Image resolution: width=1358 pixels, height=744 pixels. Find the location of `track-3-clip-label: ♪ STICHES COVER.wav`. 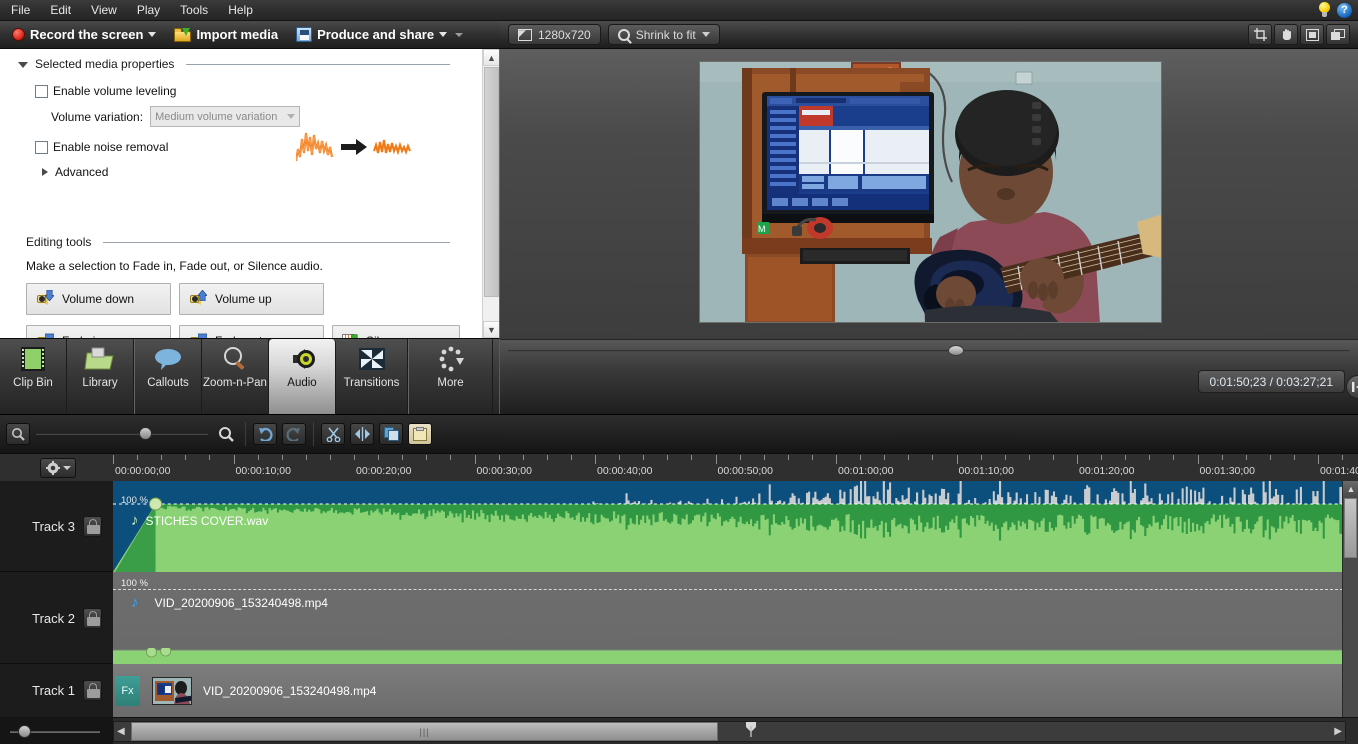

track-3-clip-label: ♪ STICHES COVER.wav is located at coordinates (199, 520).